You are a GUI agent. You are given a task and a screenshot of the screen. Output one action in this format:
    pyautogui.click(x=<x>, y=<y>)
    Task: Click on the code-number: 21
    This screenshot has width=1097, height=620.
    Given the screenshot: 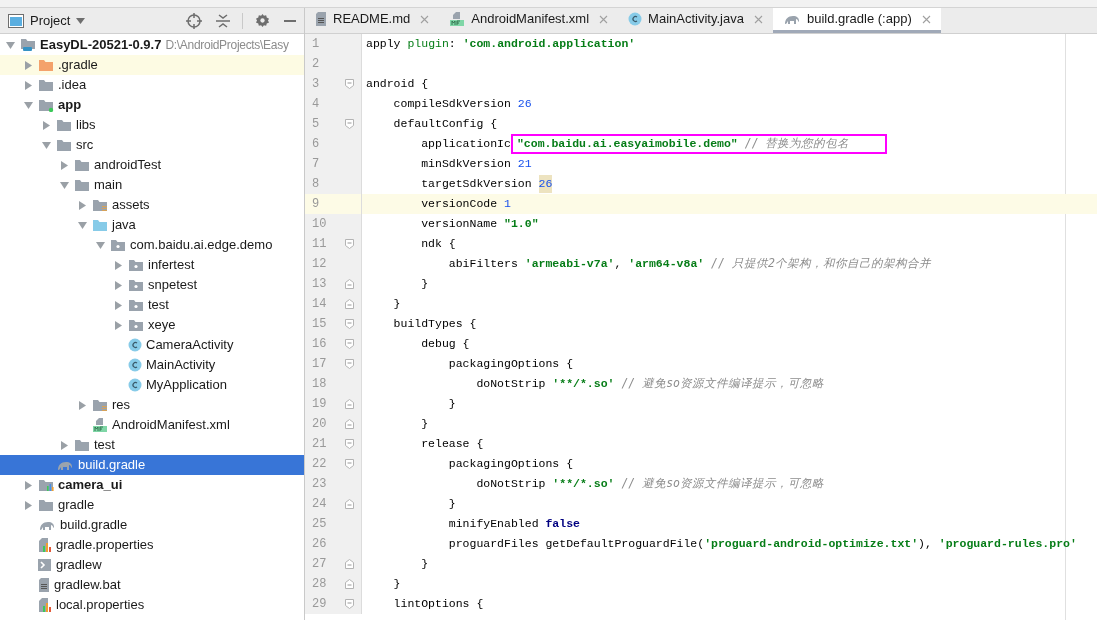 What is the action you would take?
    pyautogui.click(x=524, y=164)
    